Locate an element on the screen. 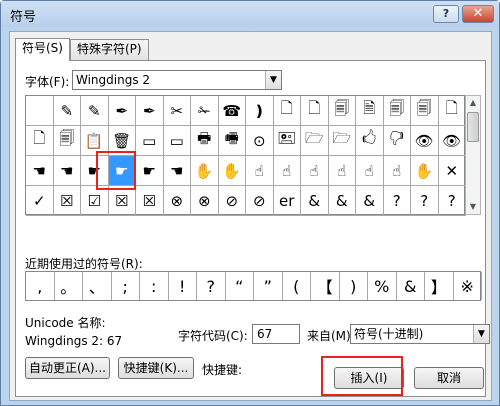  symbol-cell: 🖓 is located at coordinates (397, 141).